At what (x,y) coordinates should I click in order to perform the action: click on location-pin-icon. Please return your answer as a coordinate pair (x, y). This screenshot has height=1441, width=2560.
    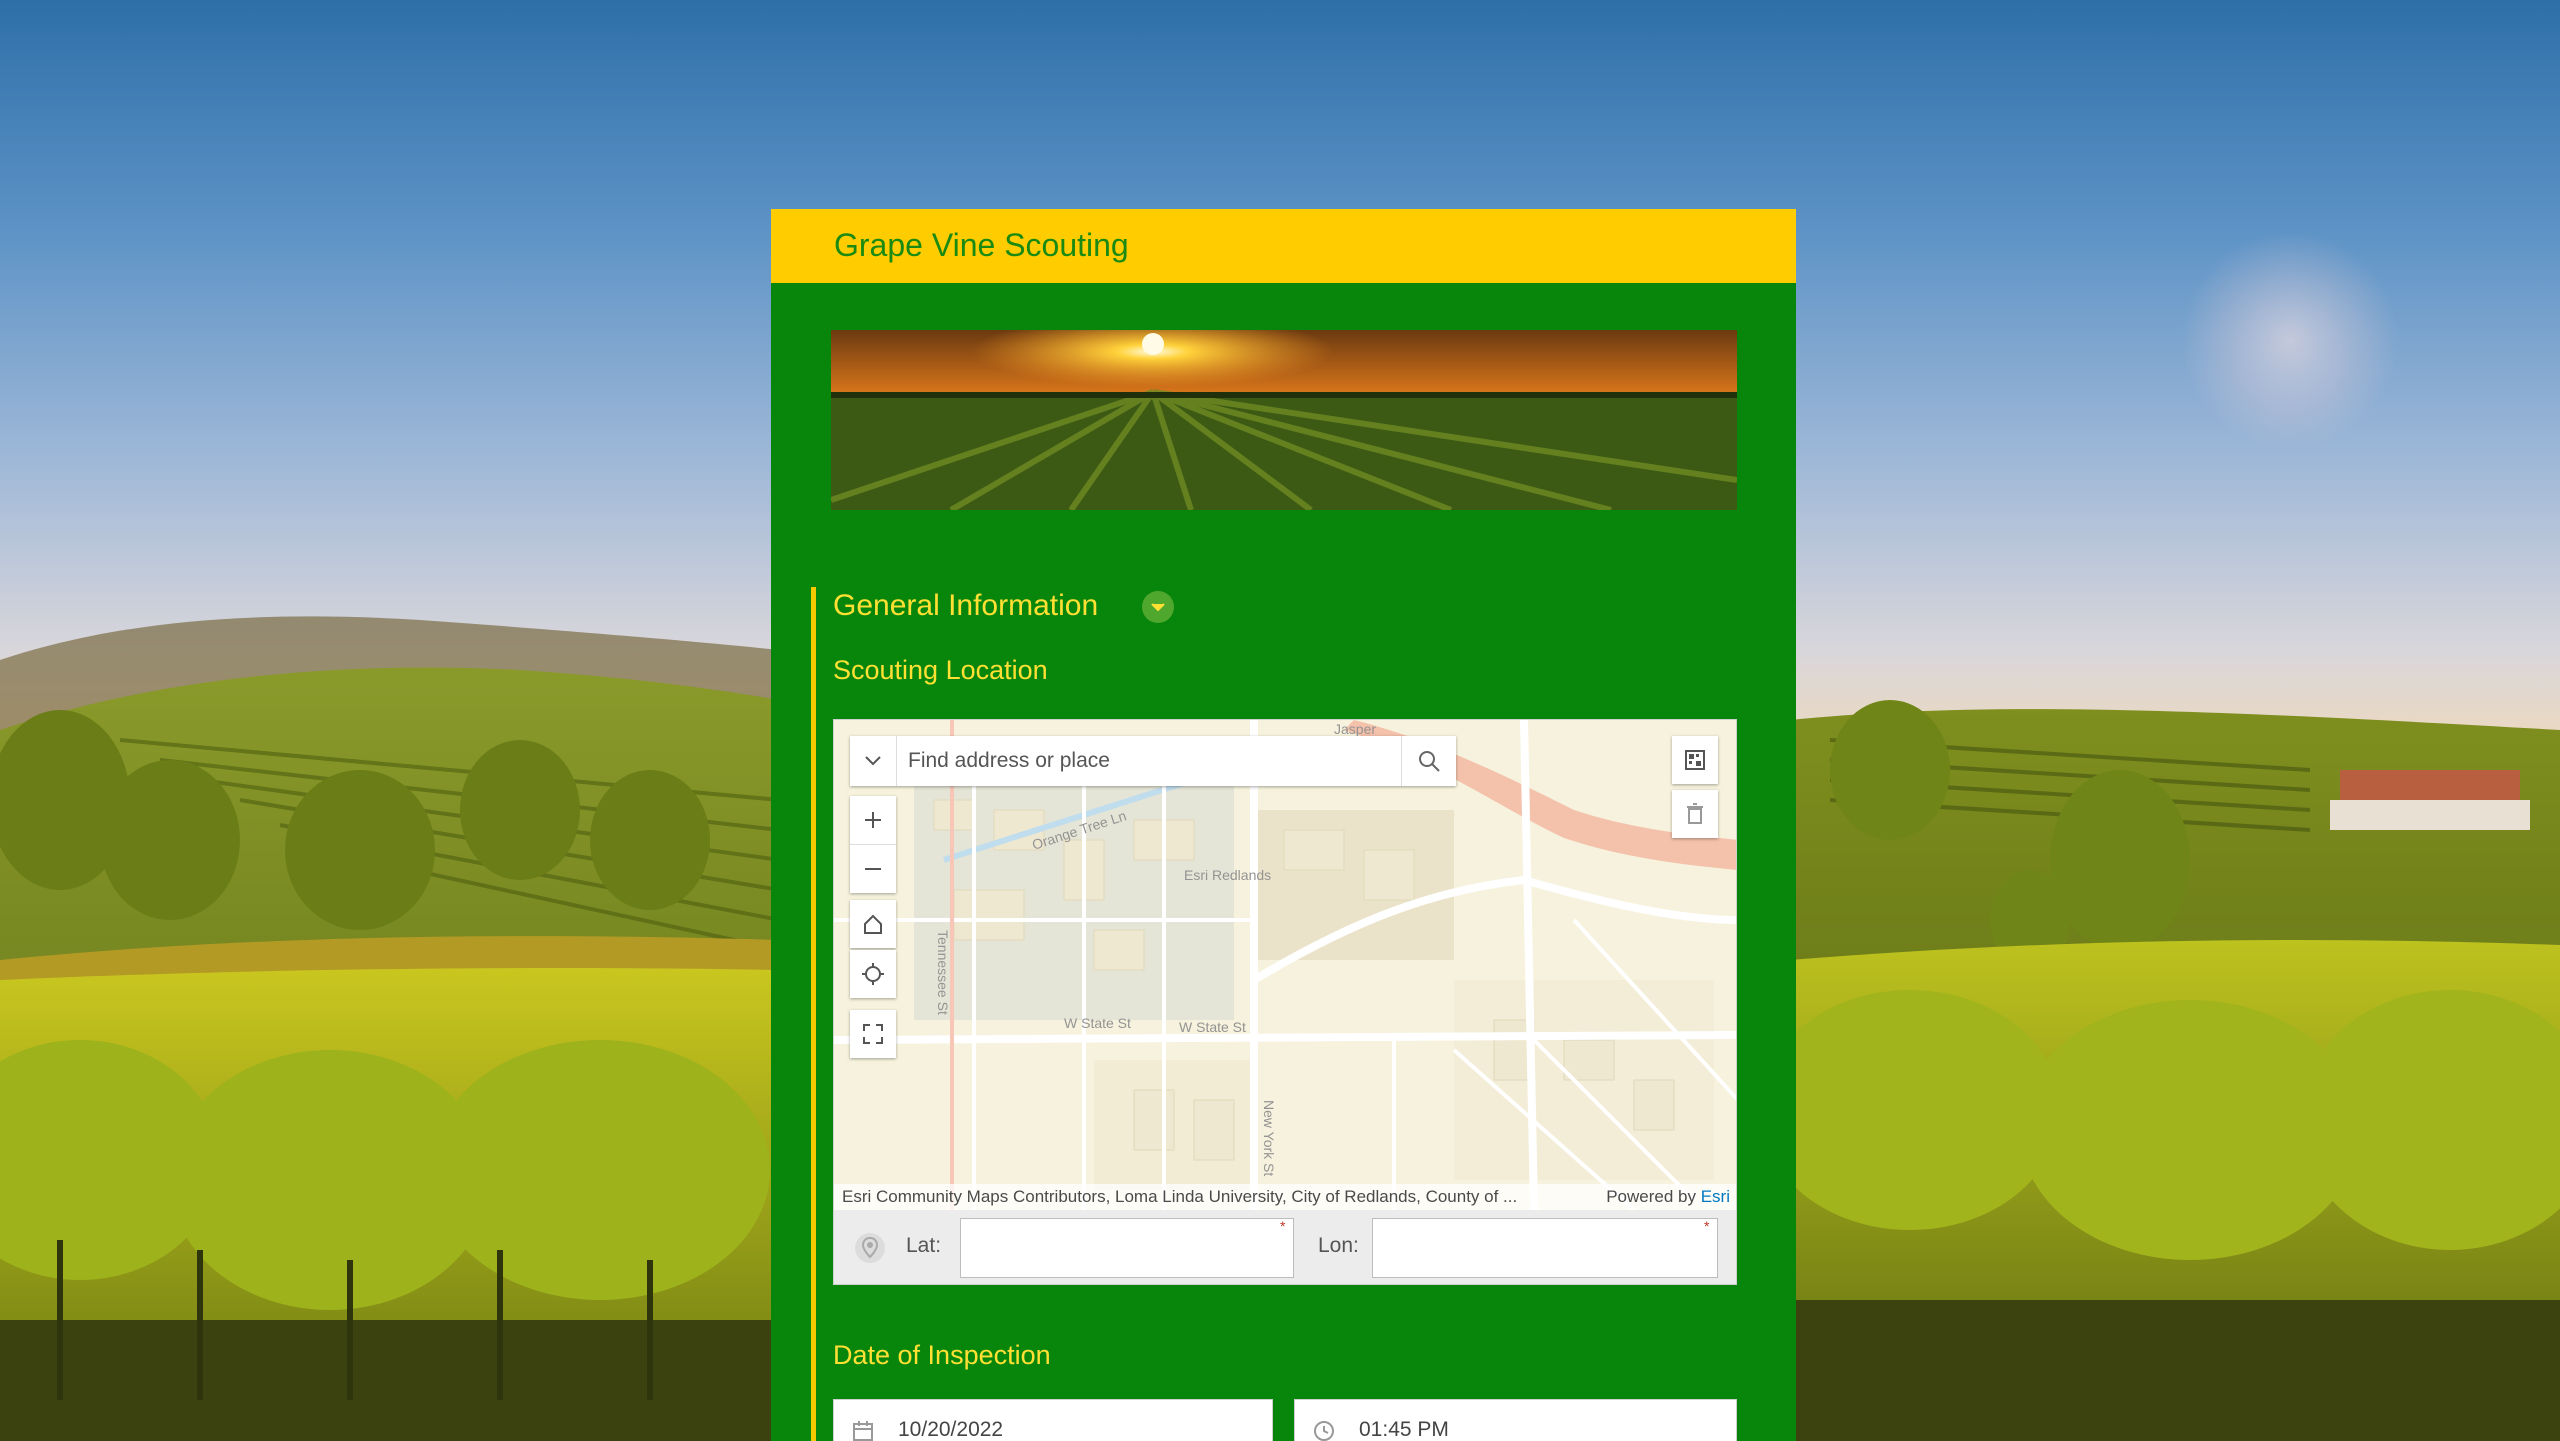
    Looking at the image, I should click on (870, 1248).